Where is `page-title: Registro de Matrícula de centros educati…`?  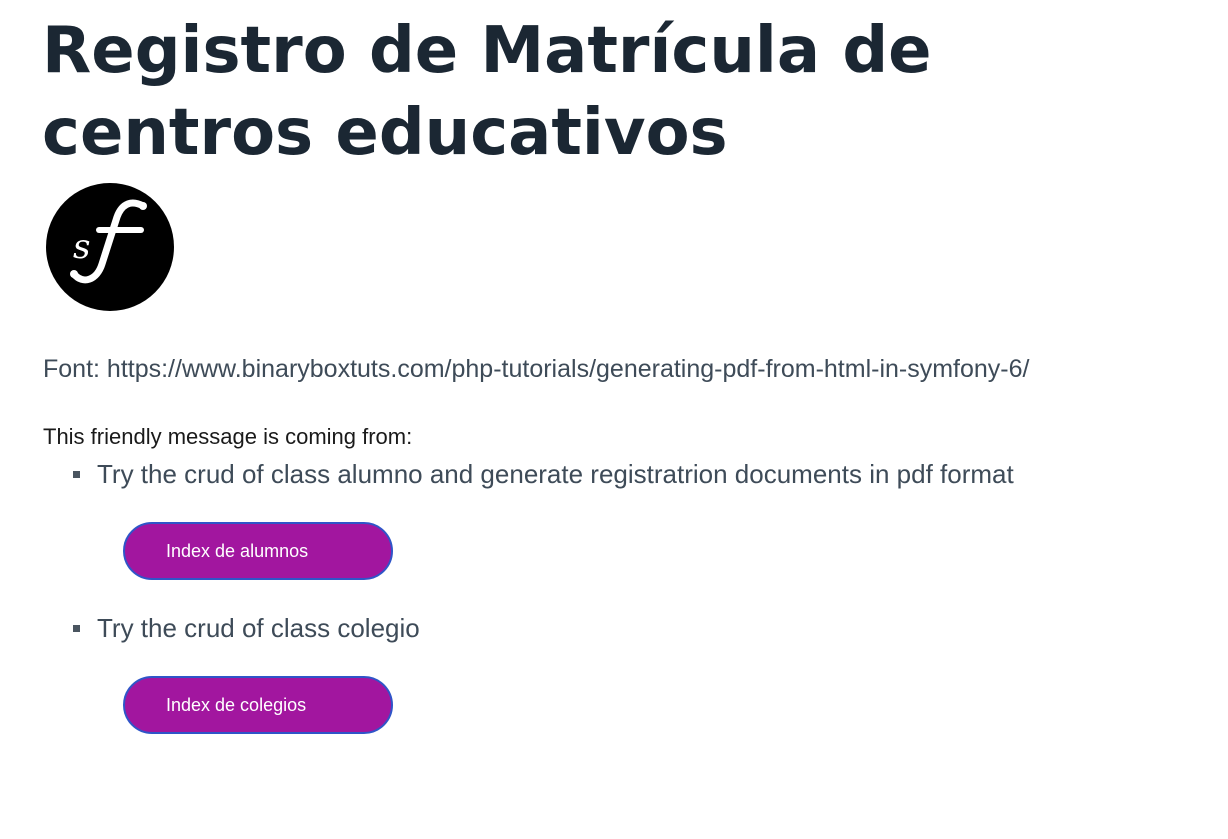 page-title: Registro de Matrícula de centros educati… is located at coordinates (487, 92).